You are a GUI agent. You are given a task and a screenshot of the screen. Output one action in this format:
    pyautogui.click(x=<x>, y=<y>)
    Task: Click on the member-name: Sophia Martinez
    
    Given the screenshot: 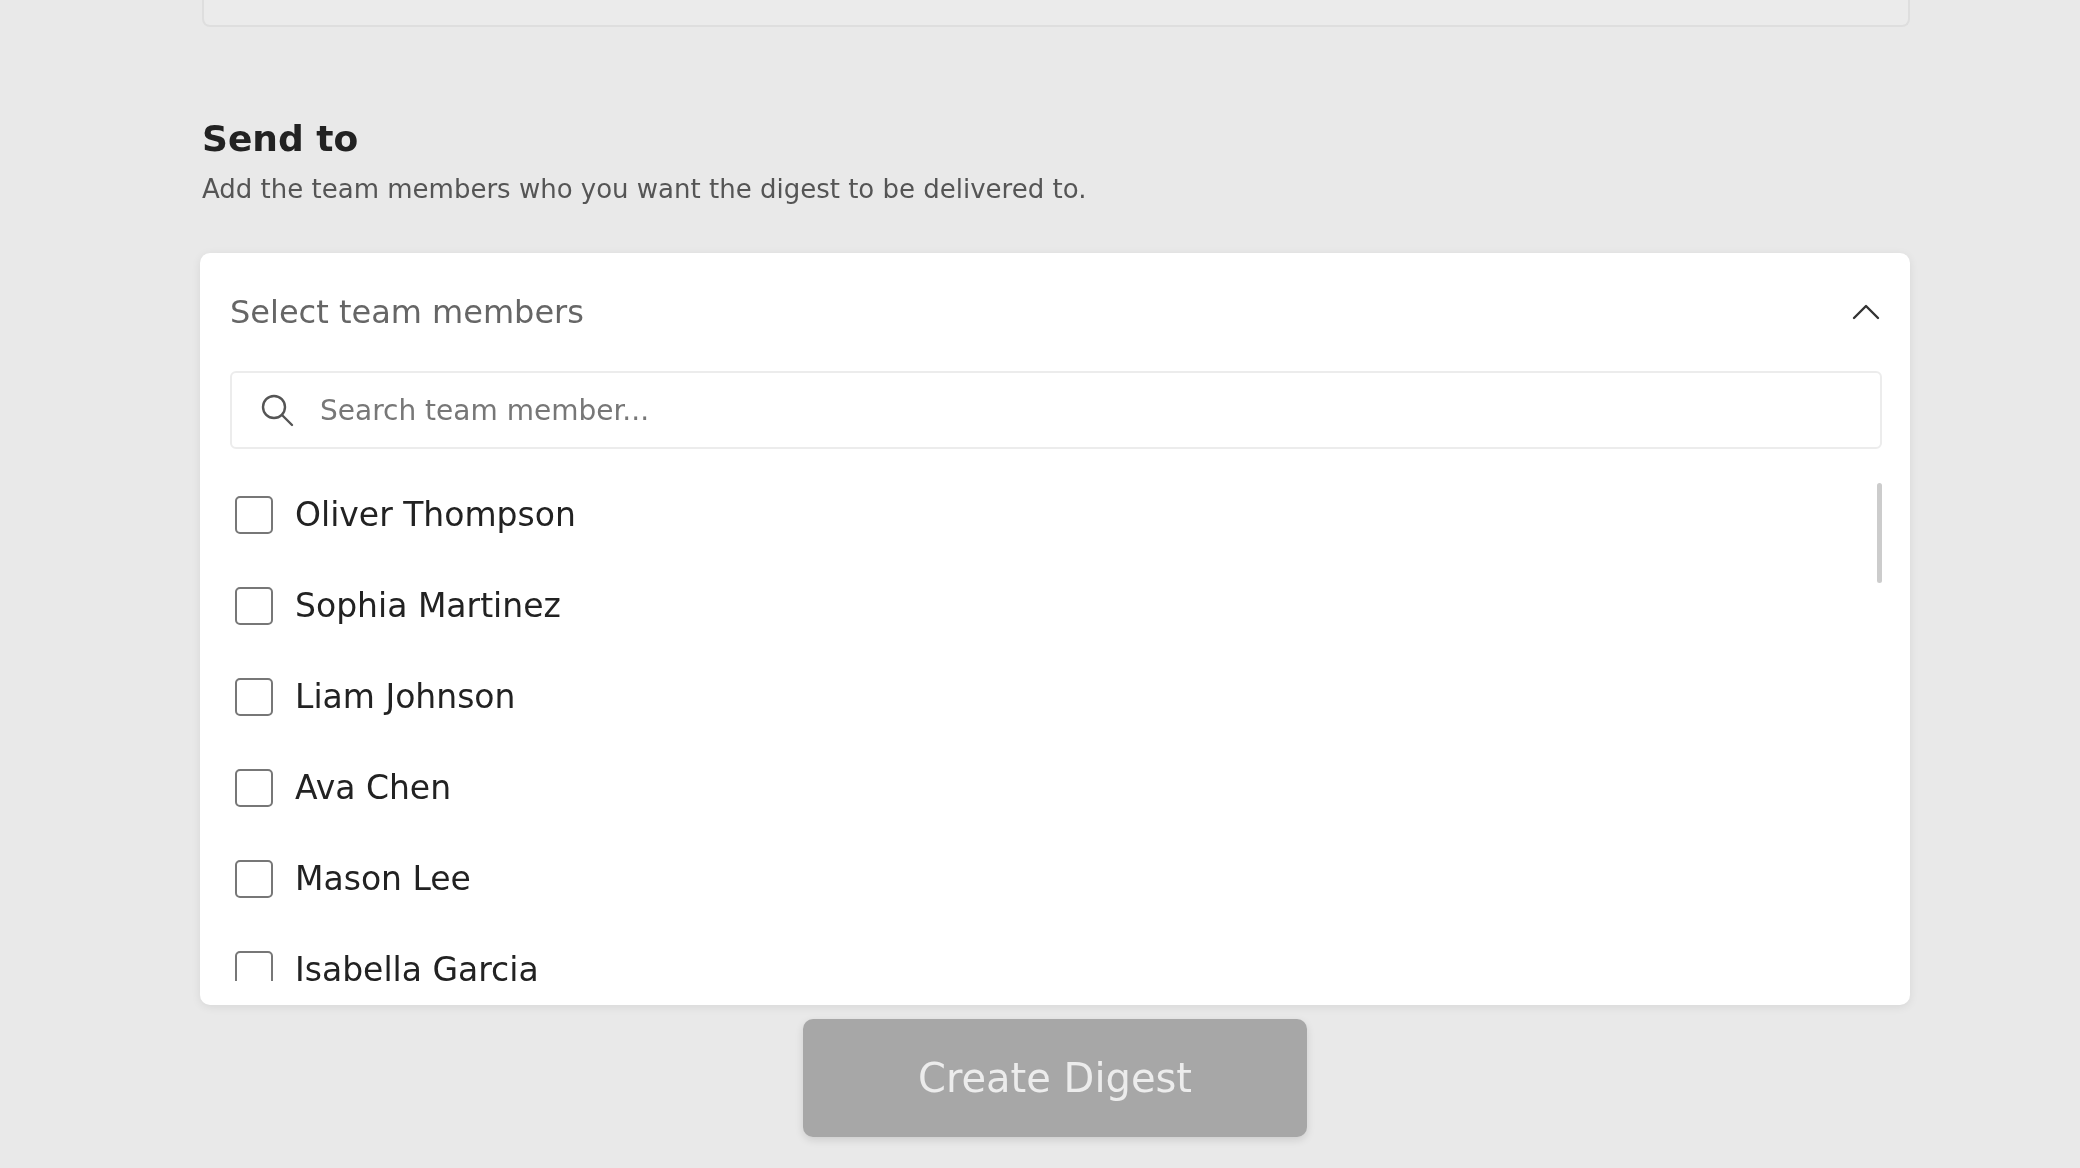 What is the action you would take?
    pyautogui.click(x=428, y=605)
    